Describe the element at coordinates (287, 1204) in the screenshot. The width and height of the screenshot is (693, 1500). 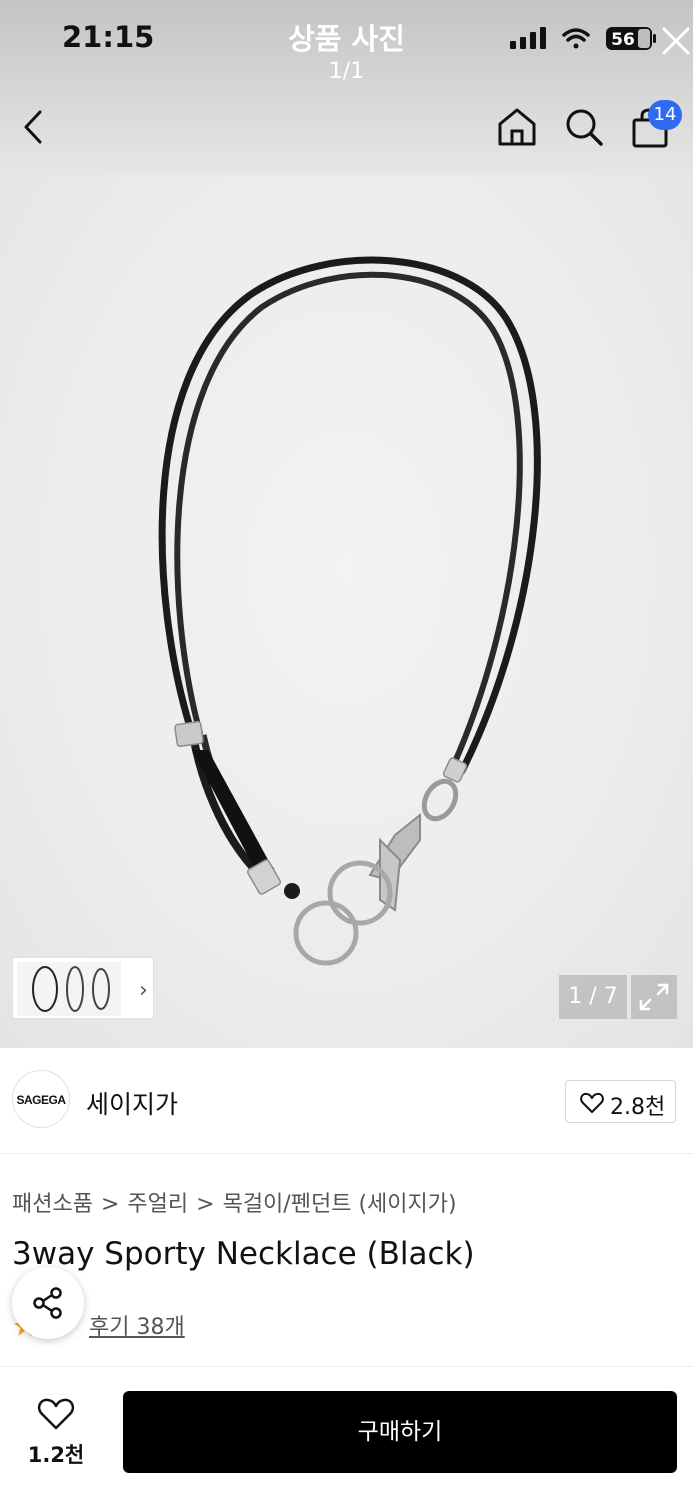
I see `breadcrumb-item: 목걸이/펜던트` at that location.